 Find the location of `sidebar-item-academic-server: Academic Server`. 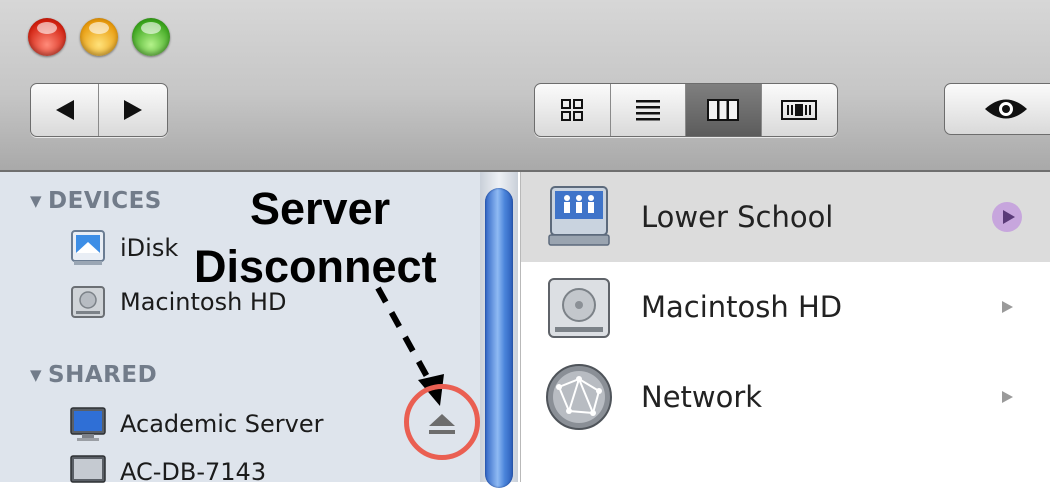

sidebar-item-academic-server: Academic Server is located at coordinates (195, 424).